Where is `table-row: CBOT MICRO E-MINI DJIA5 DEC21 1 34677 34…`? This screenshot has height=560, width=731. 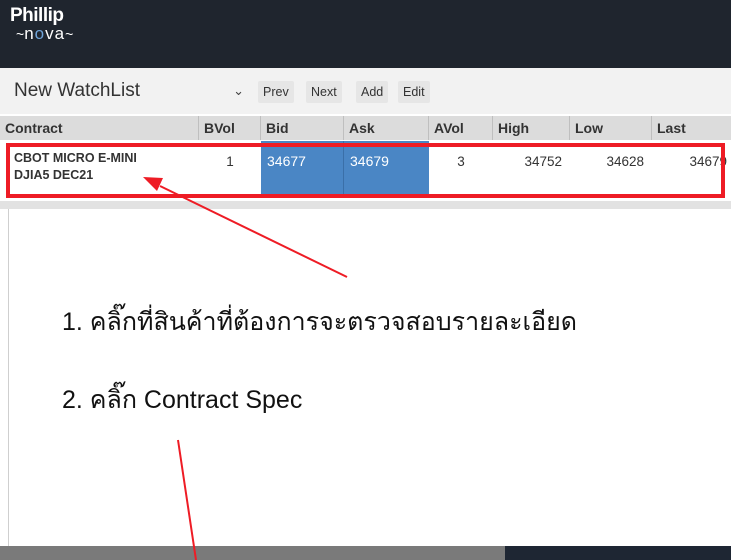 table-row: CBOT MICRO E-MINI DJIA5 DEC21 1 34677 34… is located at coordinates (365, 169).